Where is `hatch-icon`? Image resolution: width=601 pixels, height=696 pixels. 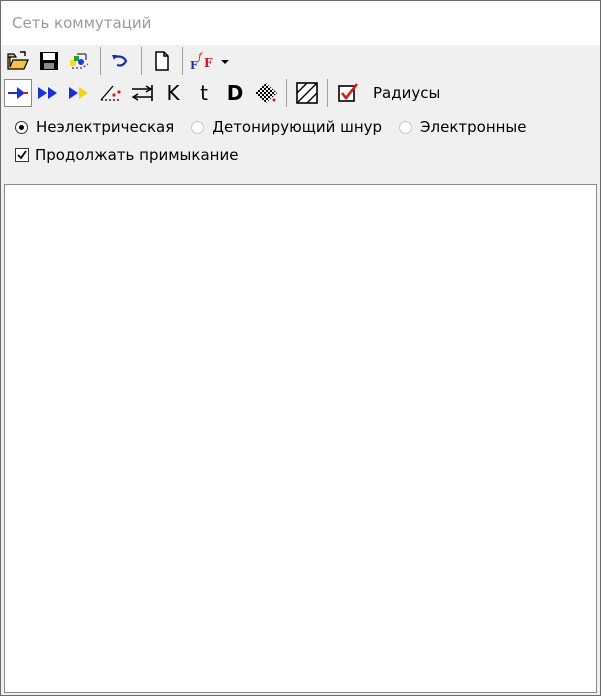 hatch-icon is located at coordinates (307, 93).